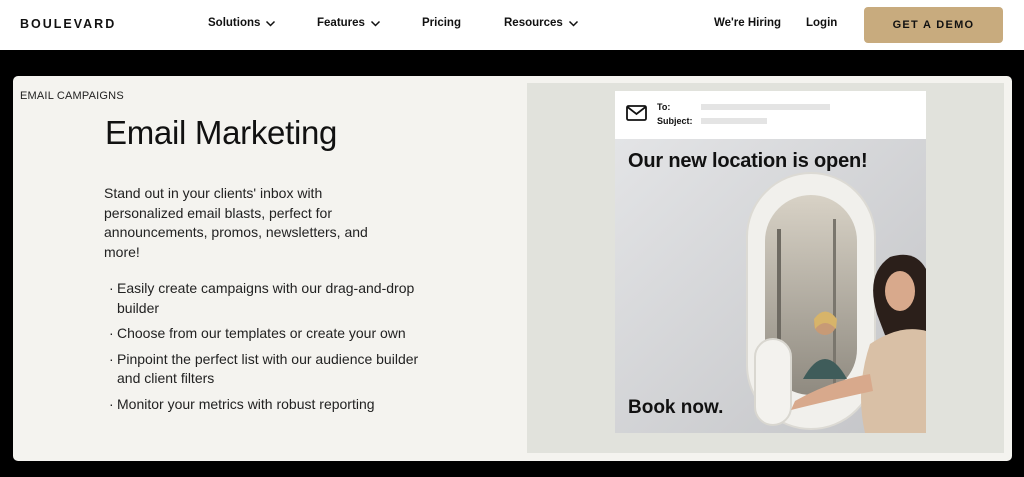 The height and width of the screenshot is (477, 1024). Describe the element at coordinates (821, 23) in the screenshot. I see `nav-login-link: Login` at that location.